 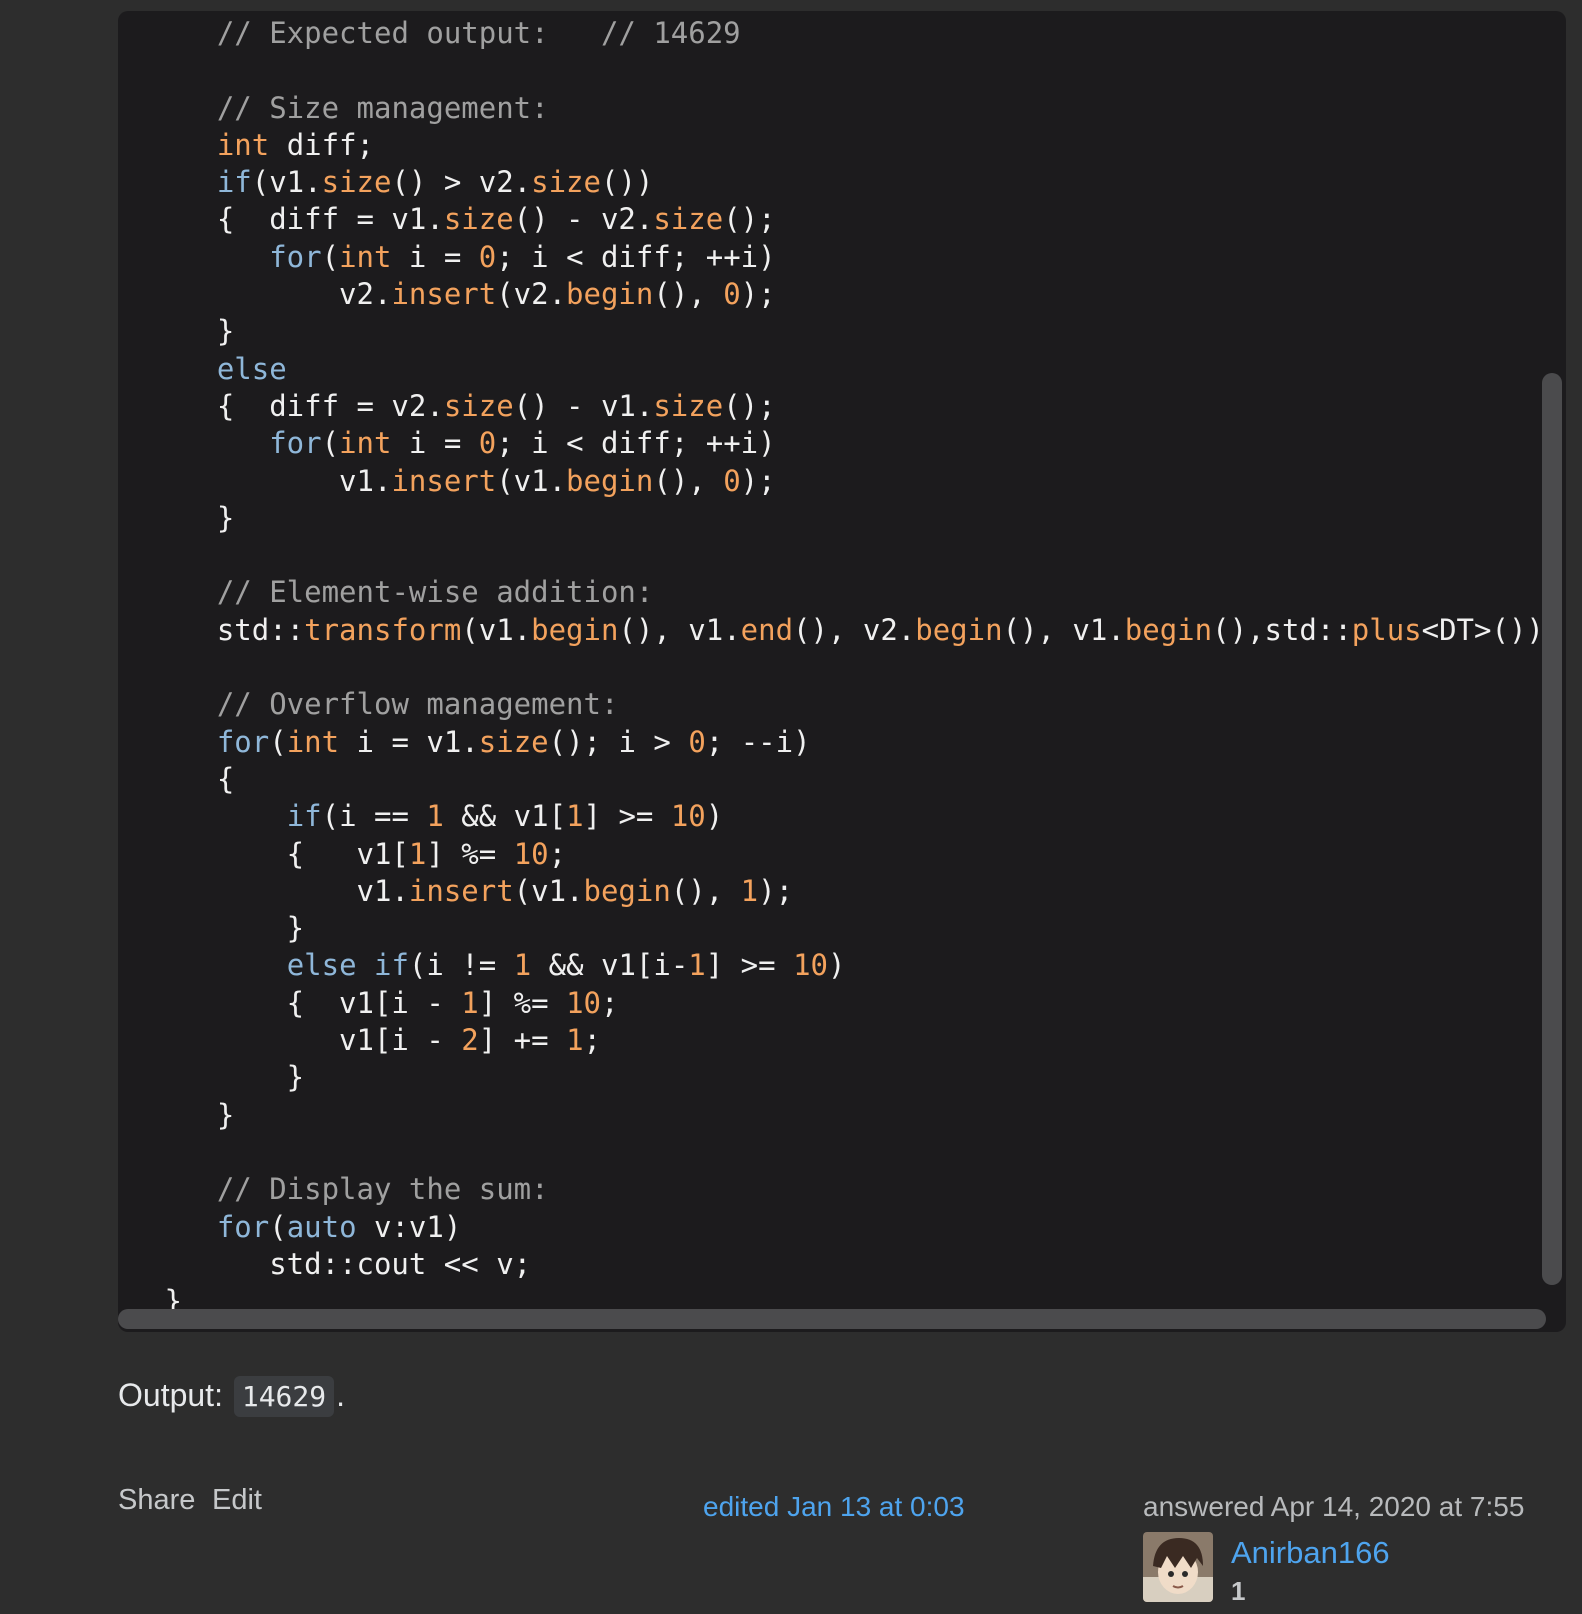 What do you see at coordinates (226, 629) in the screenshot?
I see `code-token: std::` at bounding box center [226, 629].